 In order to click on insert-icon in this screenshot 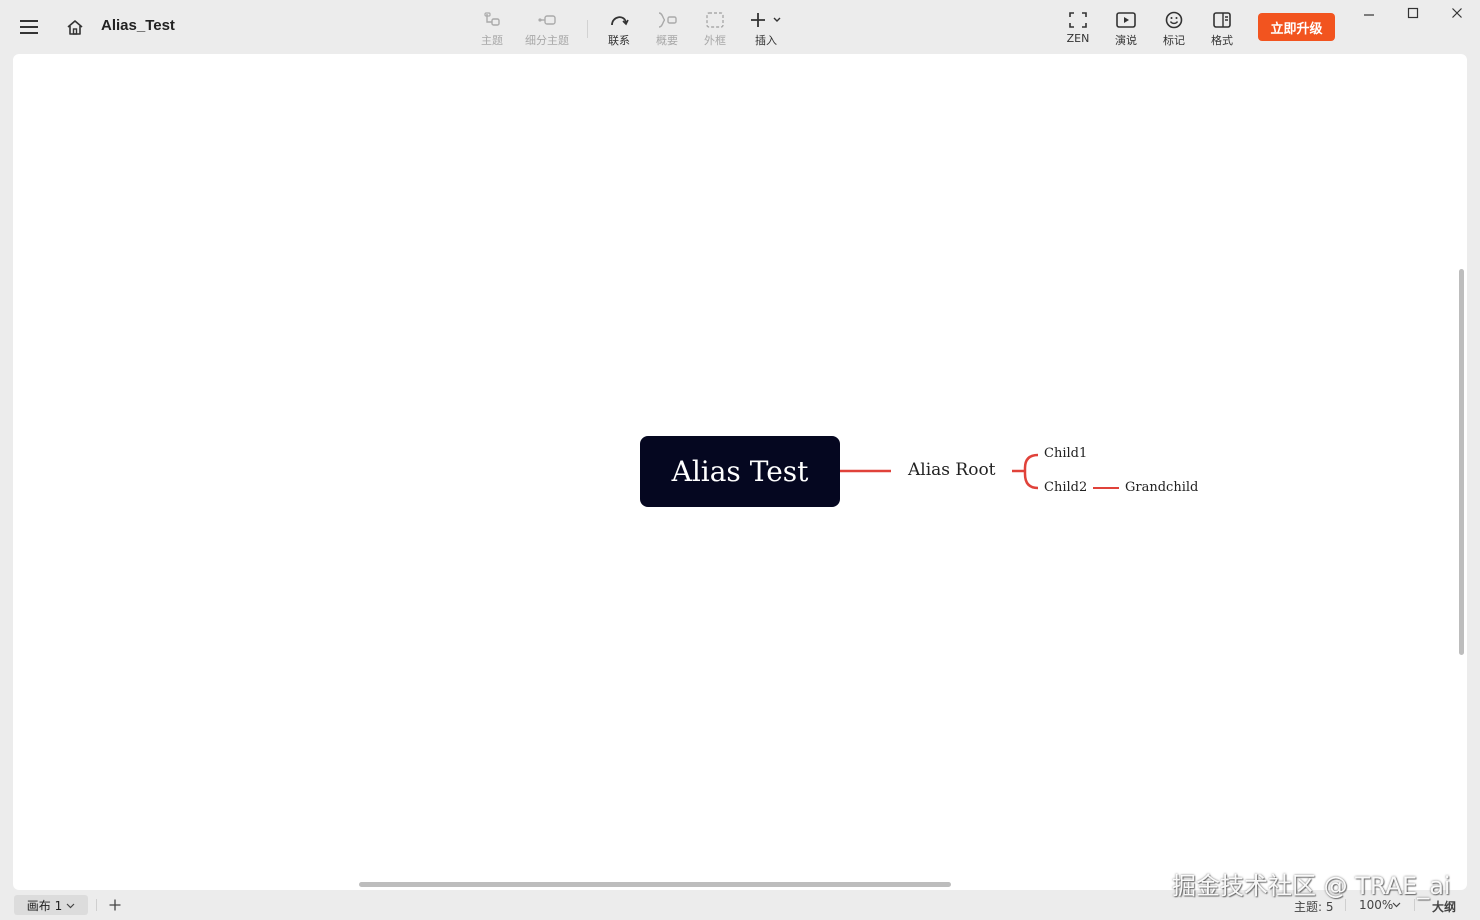, I will do `click(766, 20)`.